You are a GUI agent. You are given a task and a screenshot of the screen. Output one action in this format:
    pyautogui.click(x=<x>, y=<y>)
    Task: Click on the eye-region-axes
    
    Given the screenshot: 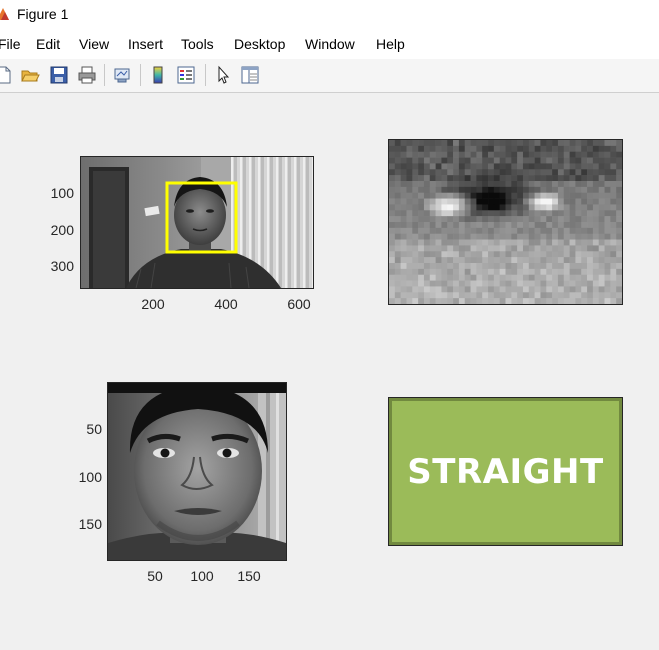 What is the action you would take?
    pyautogui.click(x=505, y=222)
    